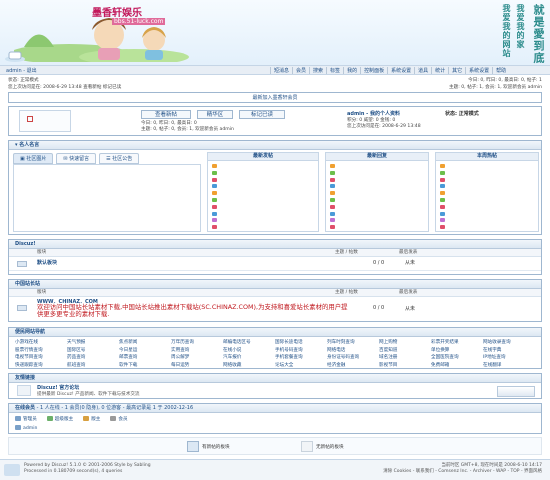 Image resolution: width=550 pixels, height=480 pixels. What do you see at coordinates (93, 351) in the screenshot?
I see `directory-link: 国际区号` at bounding box center [93, 351].